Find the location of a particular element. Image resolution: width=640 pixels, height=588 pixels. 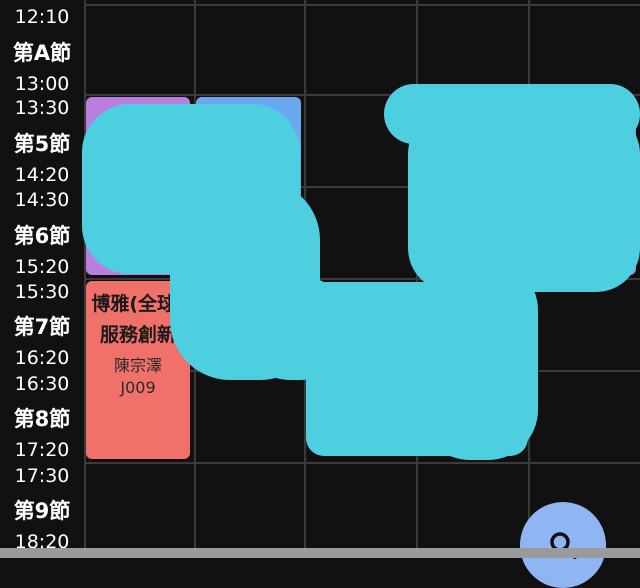

time-start: 17:30 is located at coordinates (42, 476).